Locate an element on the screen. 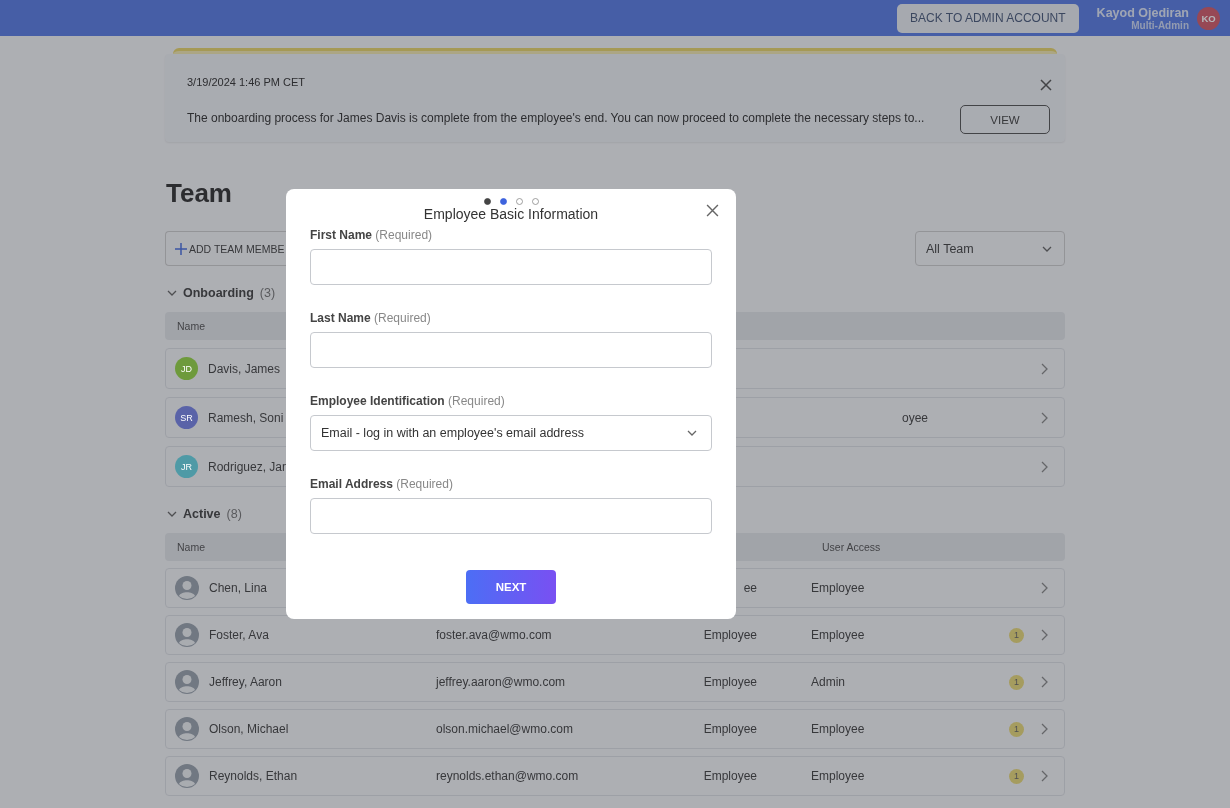 The height and width of the screenshot is (808, 1230). initials-avatar: JR is located at coordinates (186, 466).